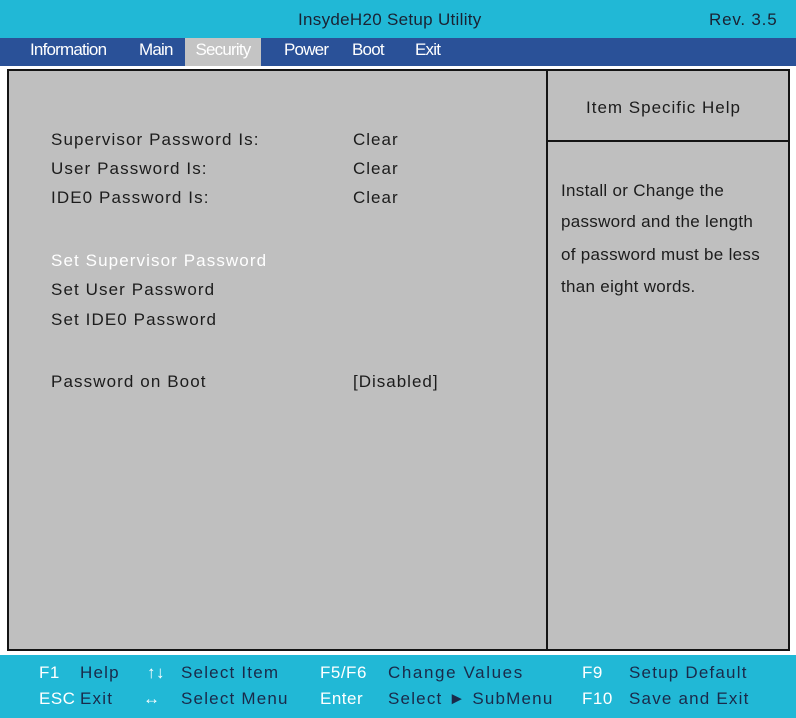 The width and height of the screenshot is (796, 718). Describe the element at coordinates (689, 698) in the screenshot. I see `save-and-exit-text: Save and Exit` at that location.